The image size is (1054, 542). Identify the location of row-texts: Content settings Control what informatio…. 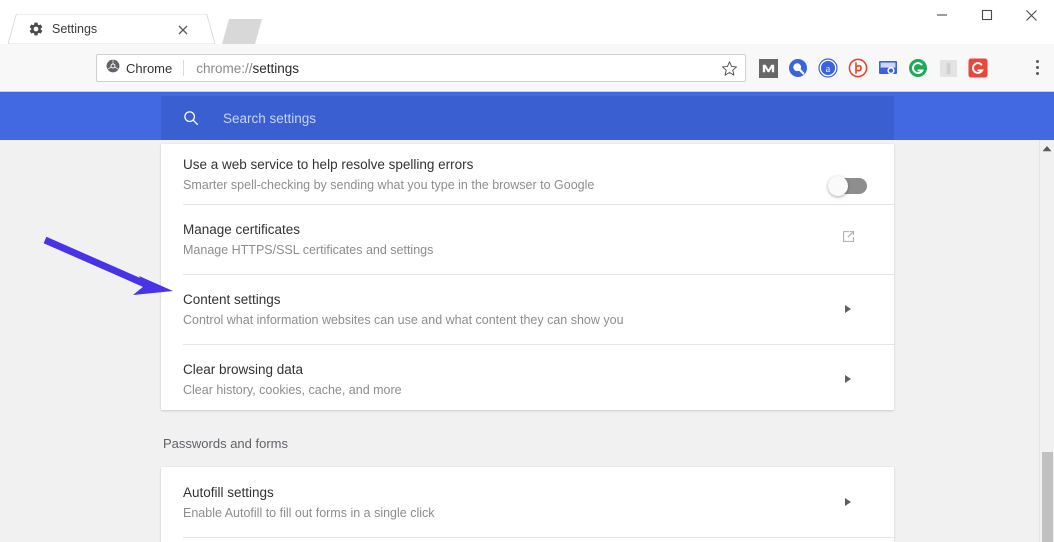
(505, 309).